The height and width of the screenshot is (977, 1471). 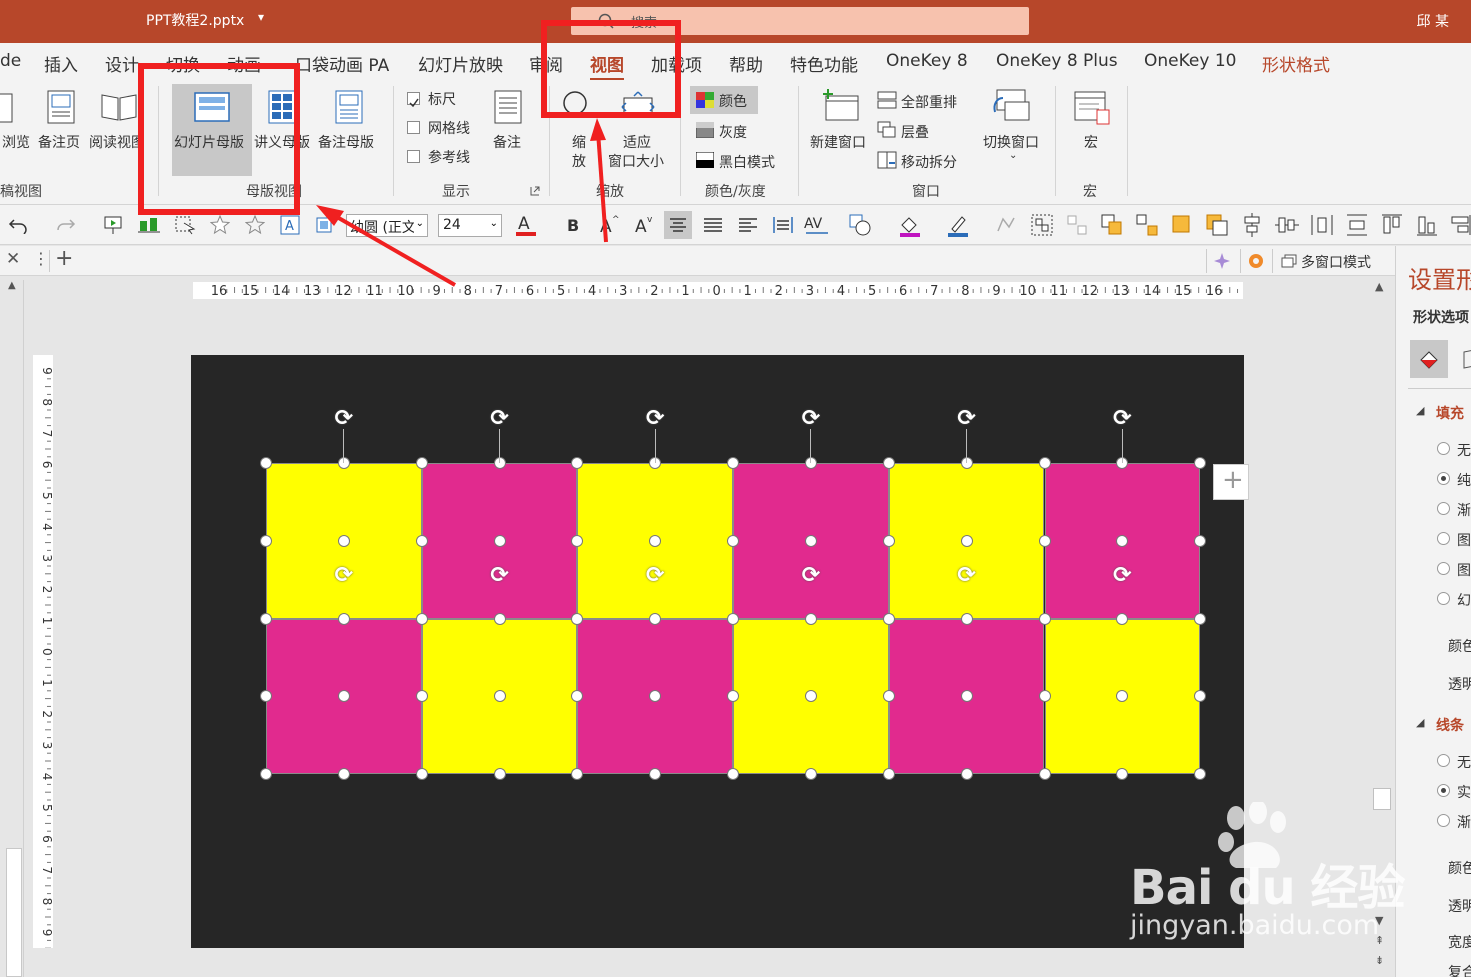 I want to click on character-spacing-icon: AV, so click(x=819, y=225).